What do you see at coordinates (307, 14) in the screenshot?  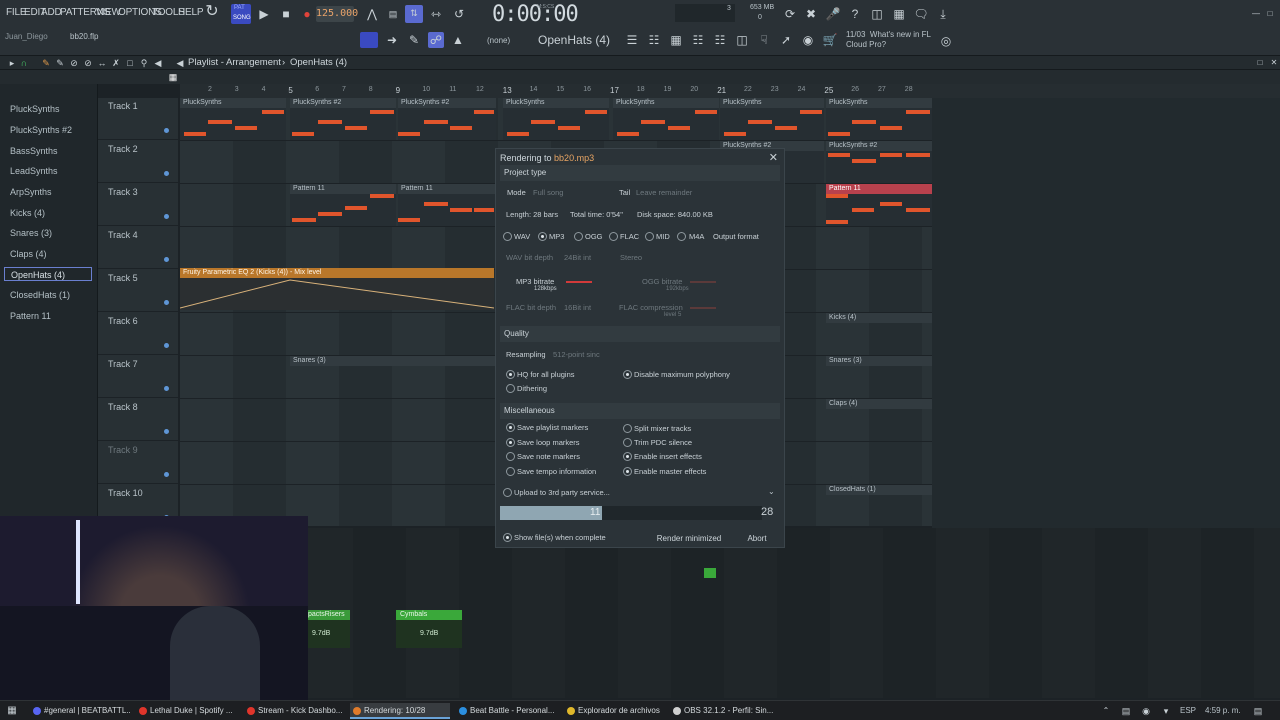 I see `record-icon: ●` at bounding box center [307, 14].